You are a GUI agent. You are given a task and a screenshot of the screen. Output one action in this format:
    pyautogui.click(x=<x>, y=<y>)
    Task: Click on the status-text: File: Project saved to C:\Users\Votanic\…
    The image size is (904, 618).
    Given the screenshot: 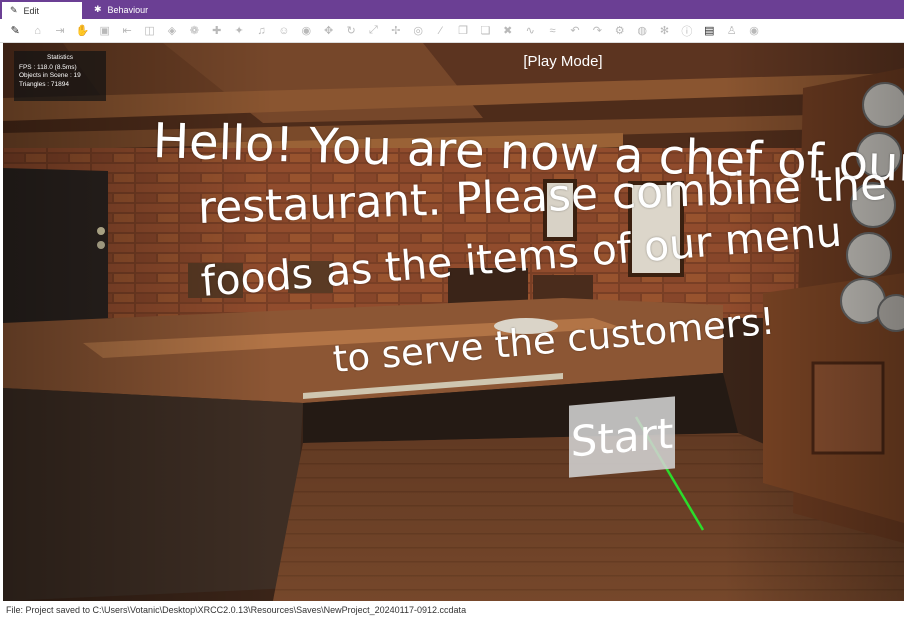 What is the action you would take?
    pyautogui.click(x=236, y=609)
    